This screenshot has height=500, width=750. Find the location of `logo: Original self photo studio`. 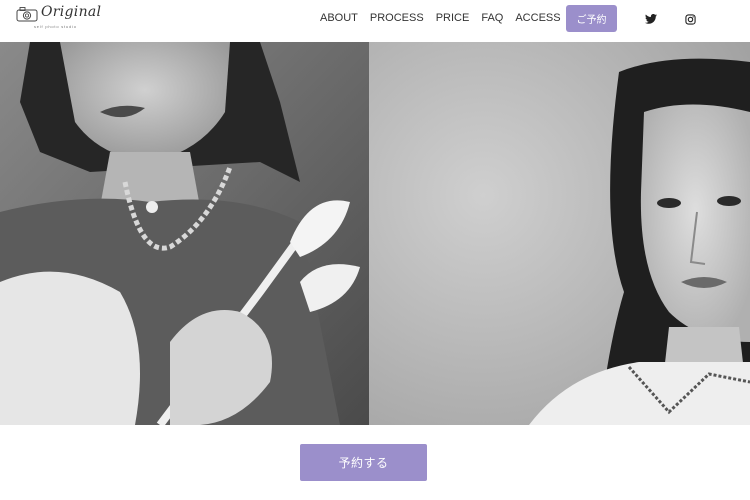

logo: Original self photo studio is located at coordinates (59, 18).